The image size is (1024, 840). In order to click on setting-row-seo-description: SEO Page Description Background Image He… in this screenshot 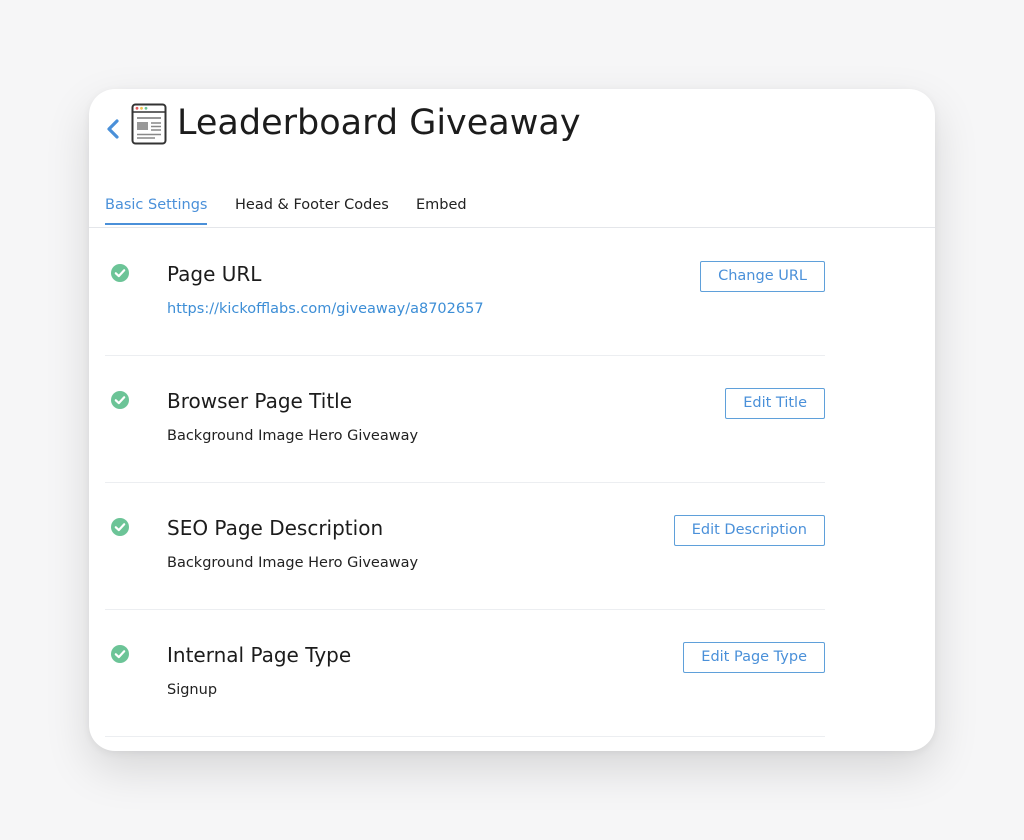, I will do `click(512, 546)`.